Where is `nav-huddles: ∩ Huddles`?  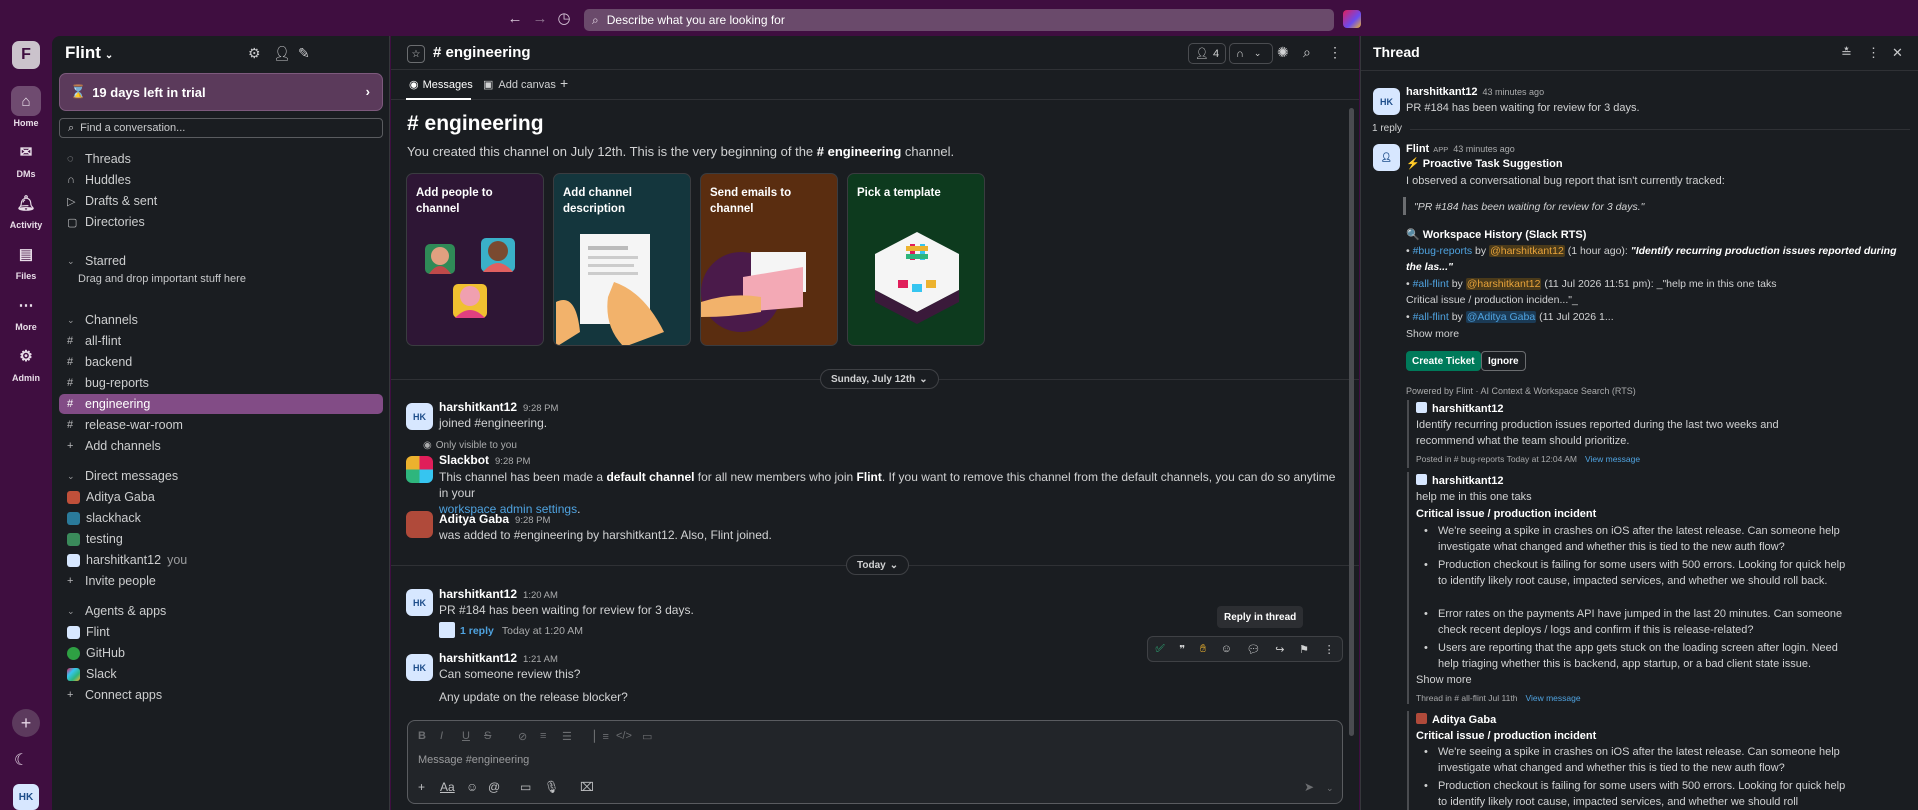 nav-huddles: ∩ Huddles is located at coordinates (221, 180).